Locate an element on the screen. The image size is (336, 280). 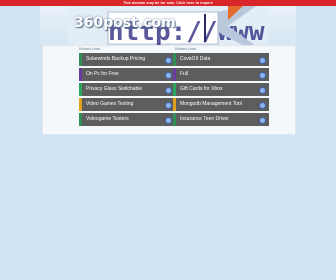
related-link: Videogame Testers is located at coordinates (127, 119).